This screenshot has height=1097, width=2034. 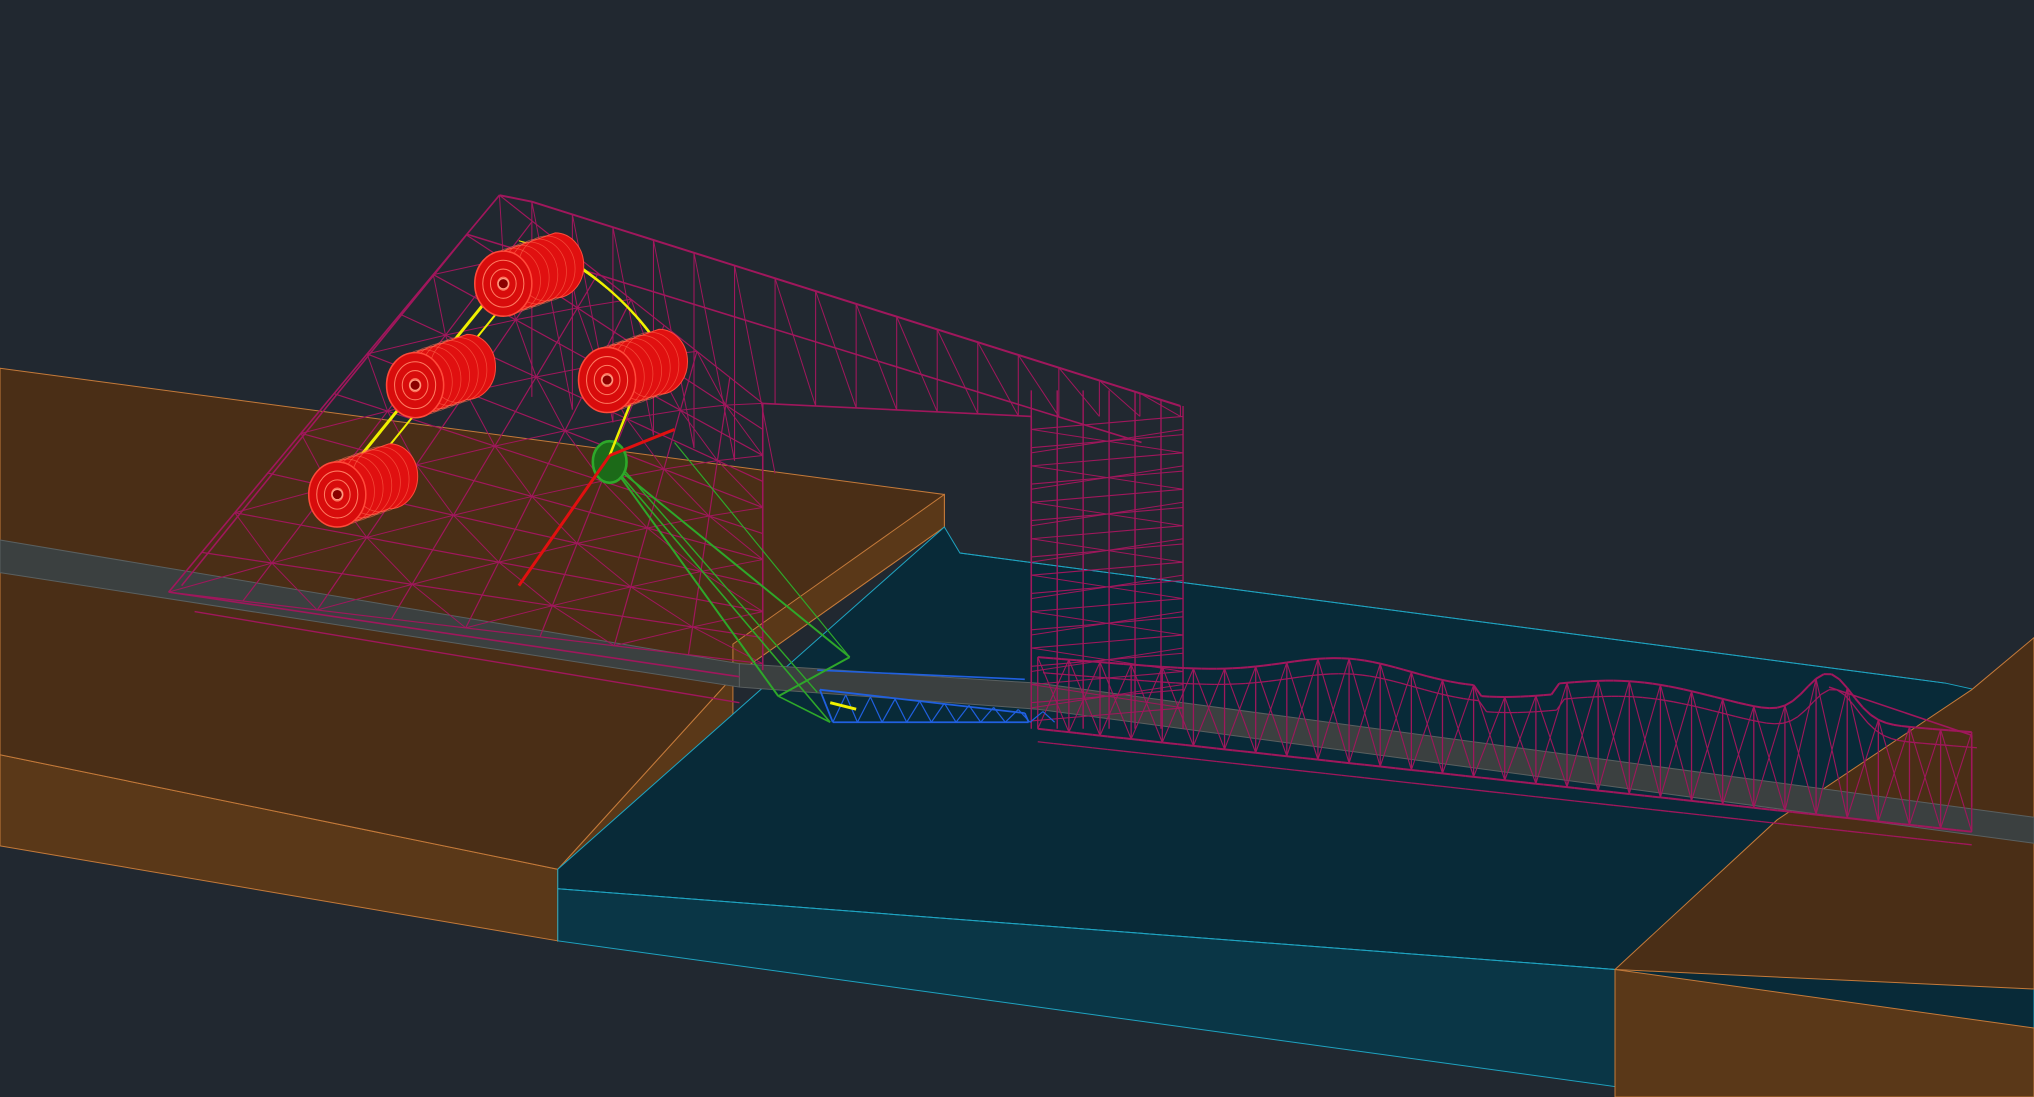 I want to click on truss-rung, so click(x=1107, y=495).